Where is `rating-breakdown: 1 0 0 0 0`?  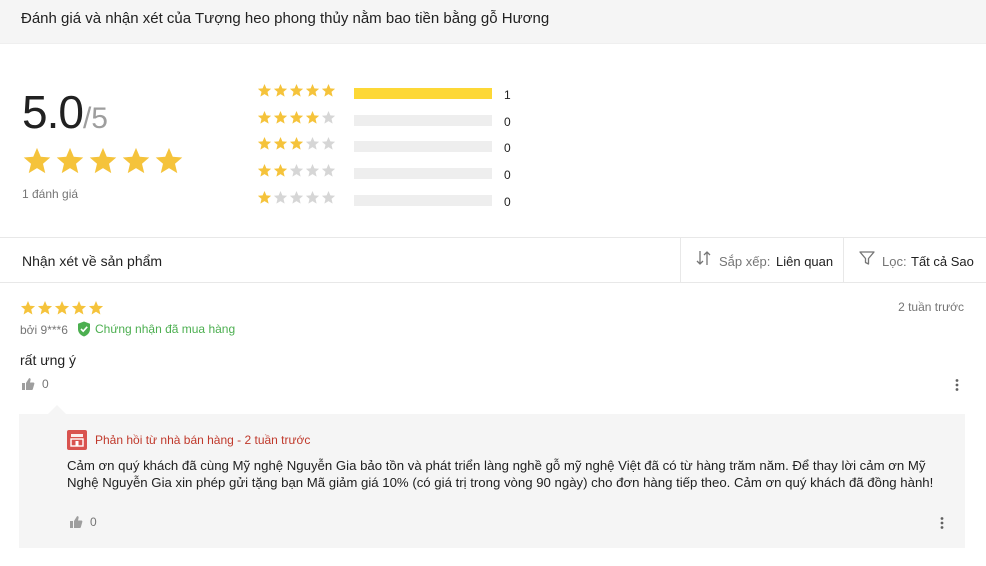
rating-breakdown: 1 0 0 0 0 is located at coordinates (407, 148).